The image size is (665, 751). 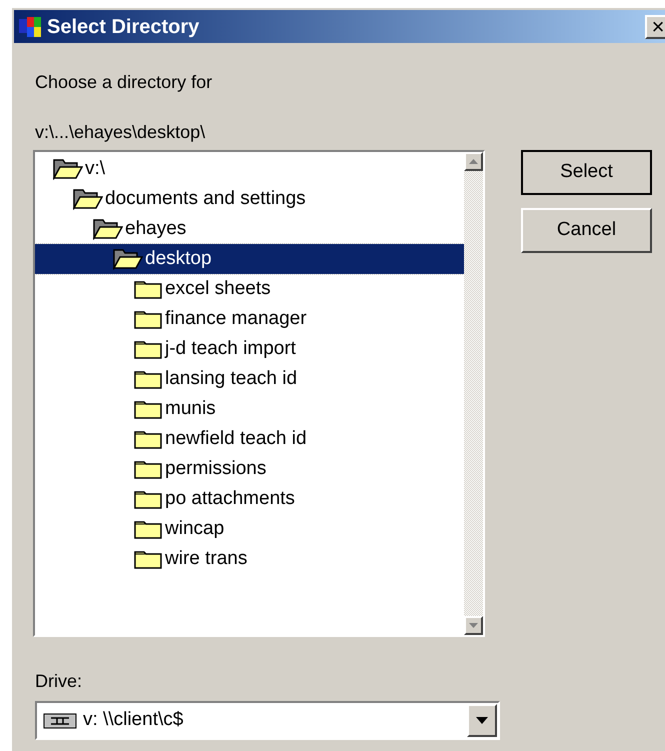 What do you see at coordinates (249, 379) in the screenshot?
I see `tree-item: lansing teach id` at bounding box center [249, 379].